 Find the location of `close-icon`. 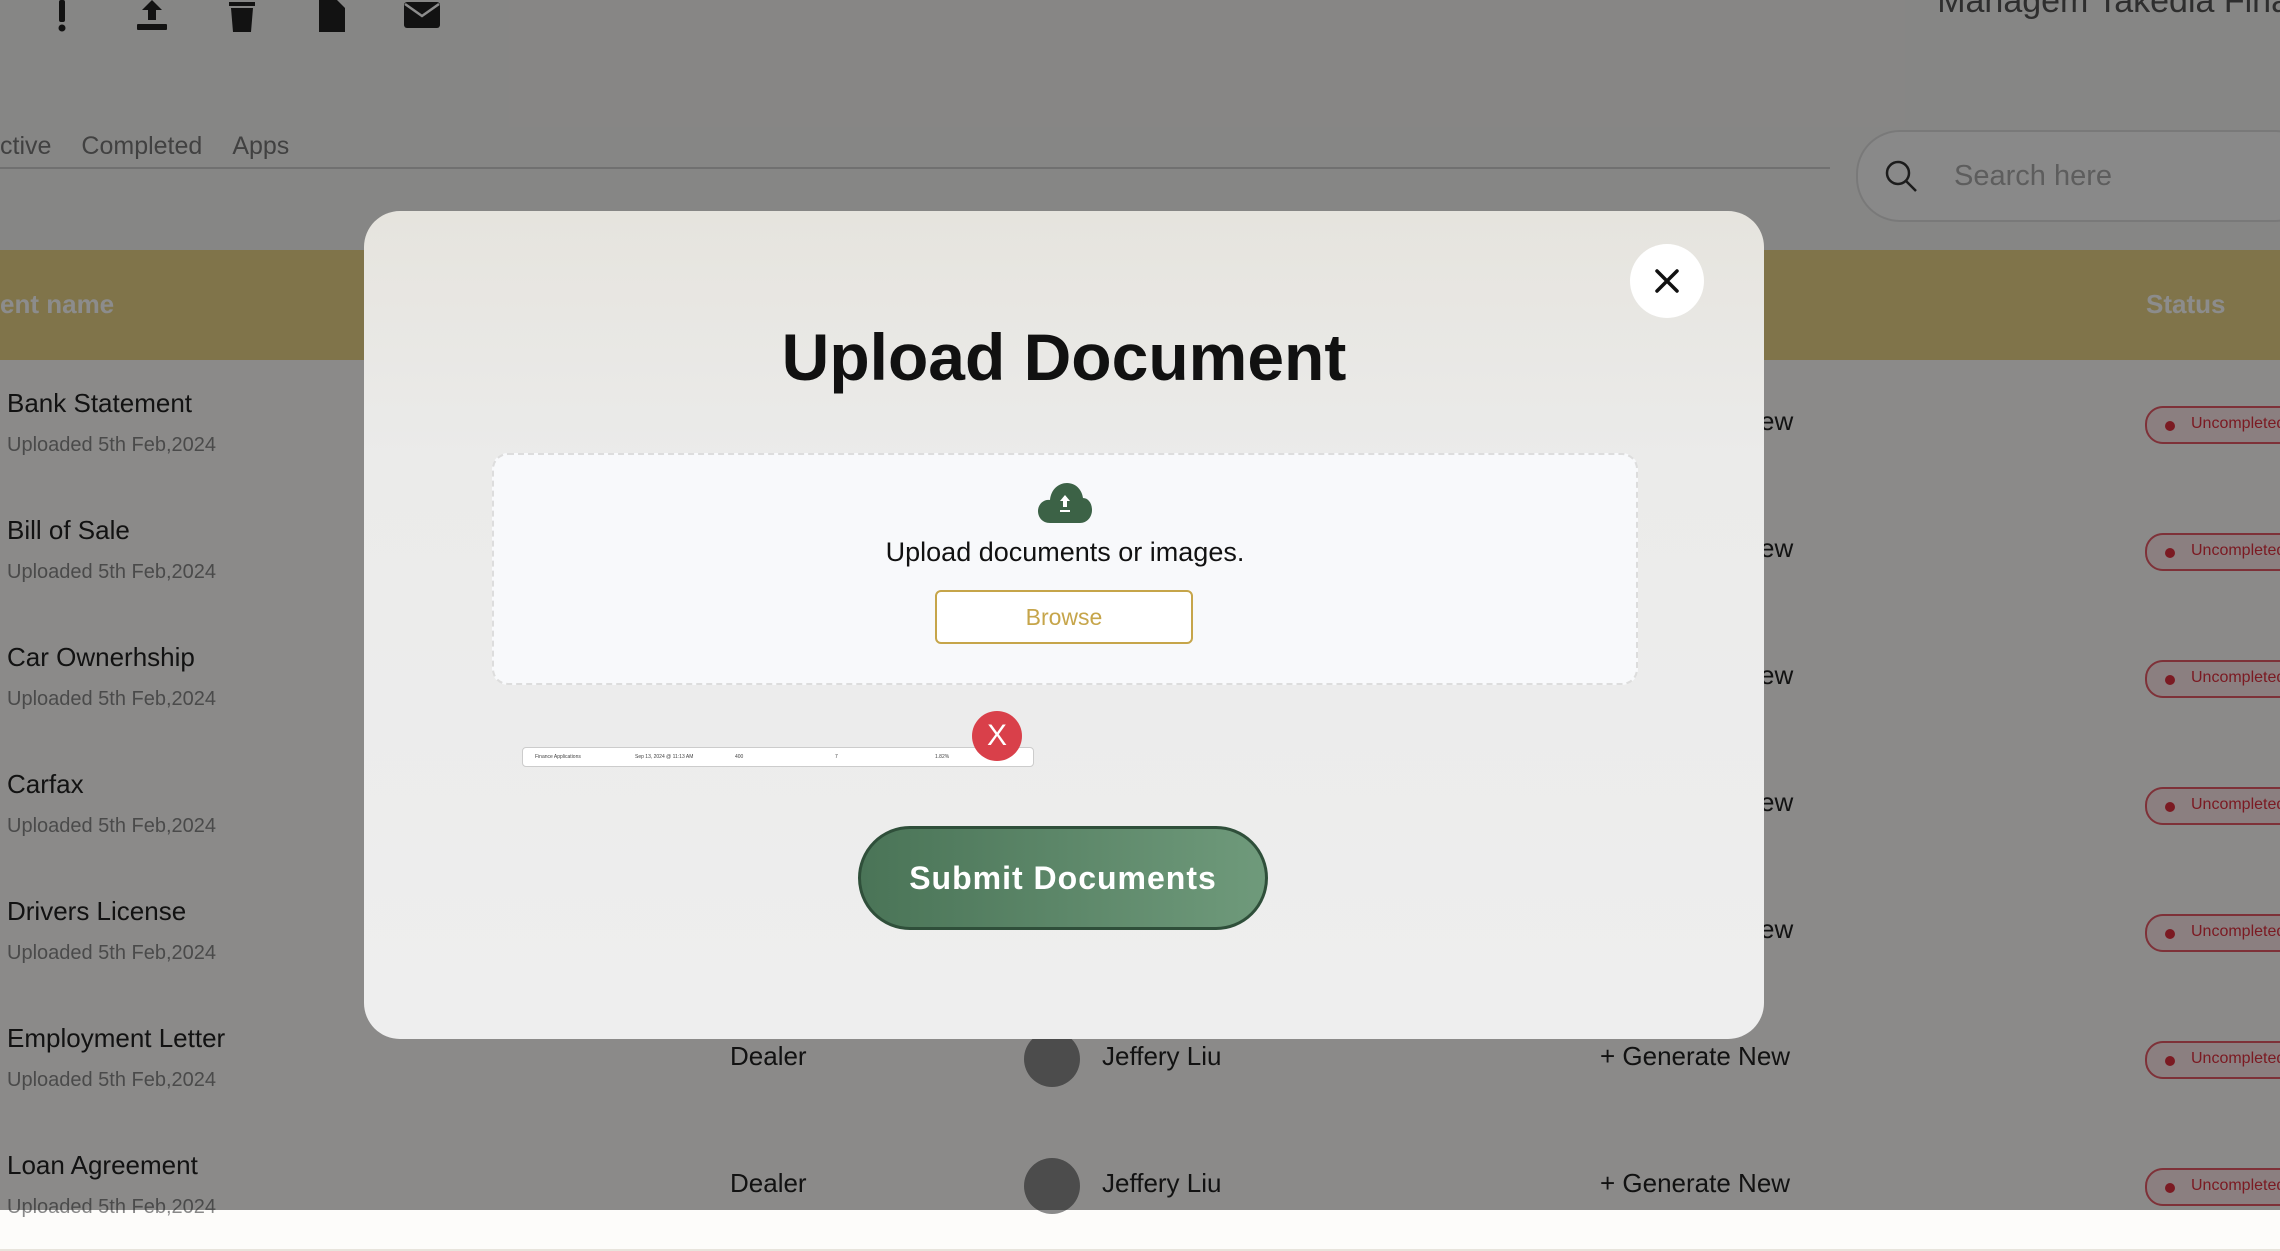

close-icon is located at coordinates (1667, 281).